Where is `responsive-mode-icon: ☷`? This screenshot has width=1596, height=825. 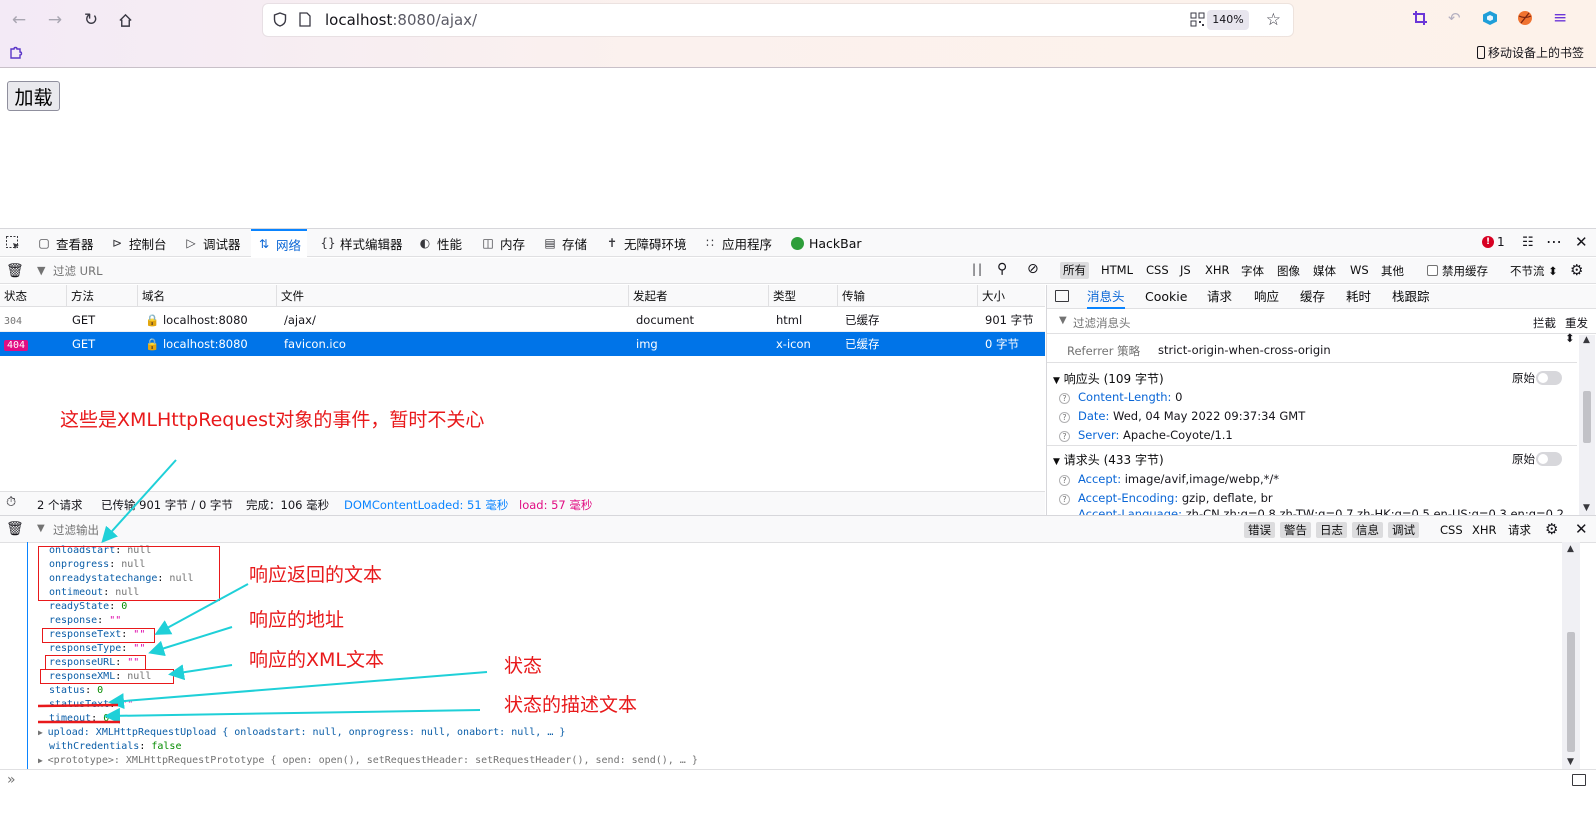
responsive-mode-icon: ☷ is located at coordinates (1528, 242).